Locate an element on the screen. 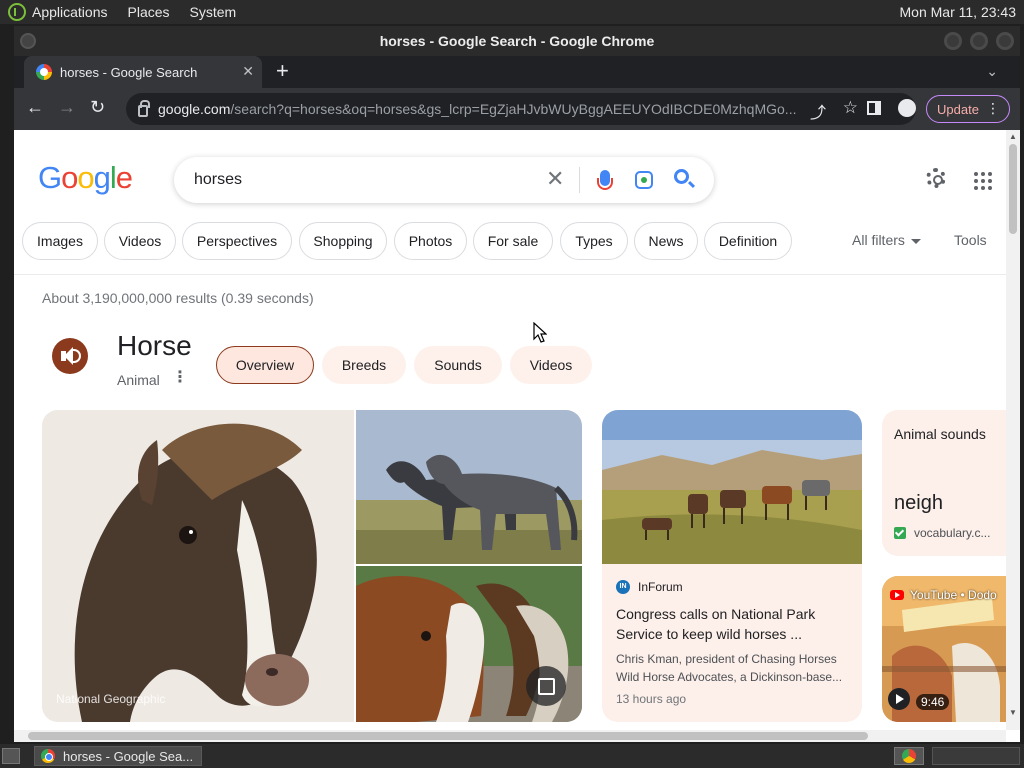 The width and height of the screenshot is (1024, 768). logo-letter: o is located at coordinates (69, 177).